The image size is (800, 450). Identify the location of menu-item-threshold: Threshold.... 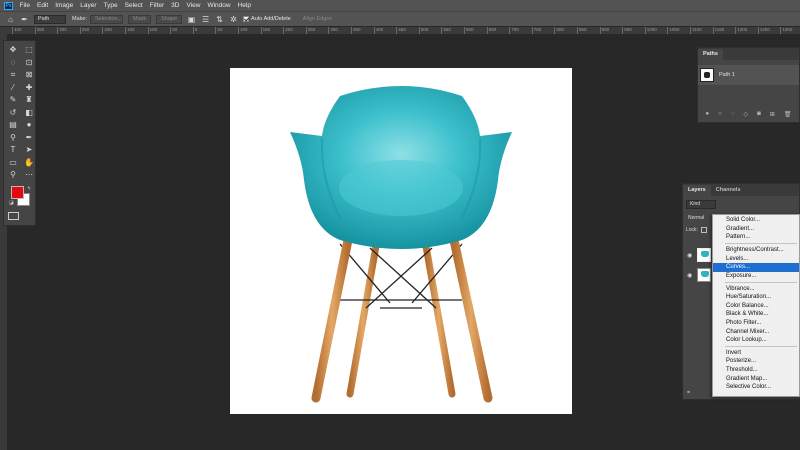
(756, 370).